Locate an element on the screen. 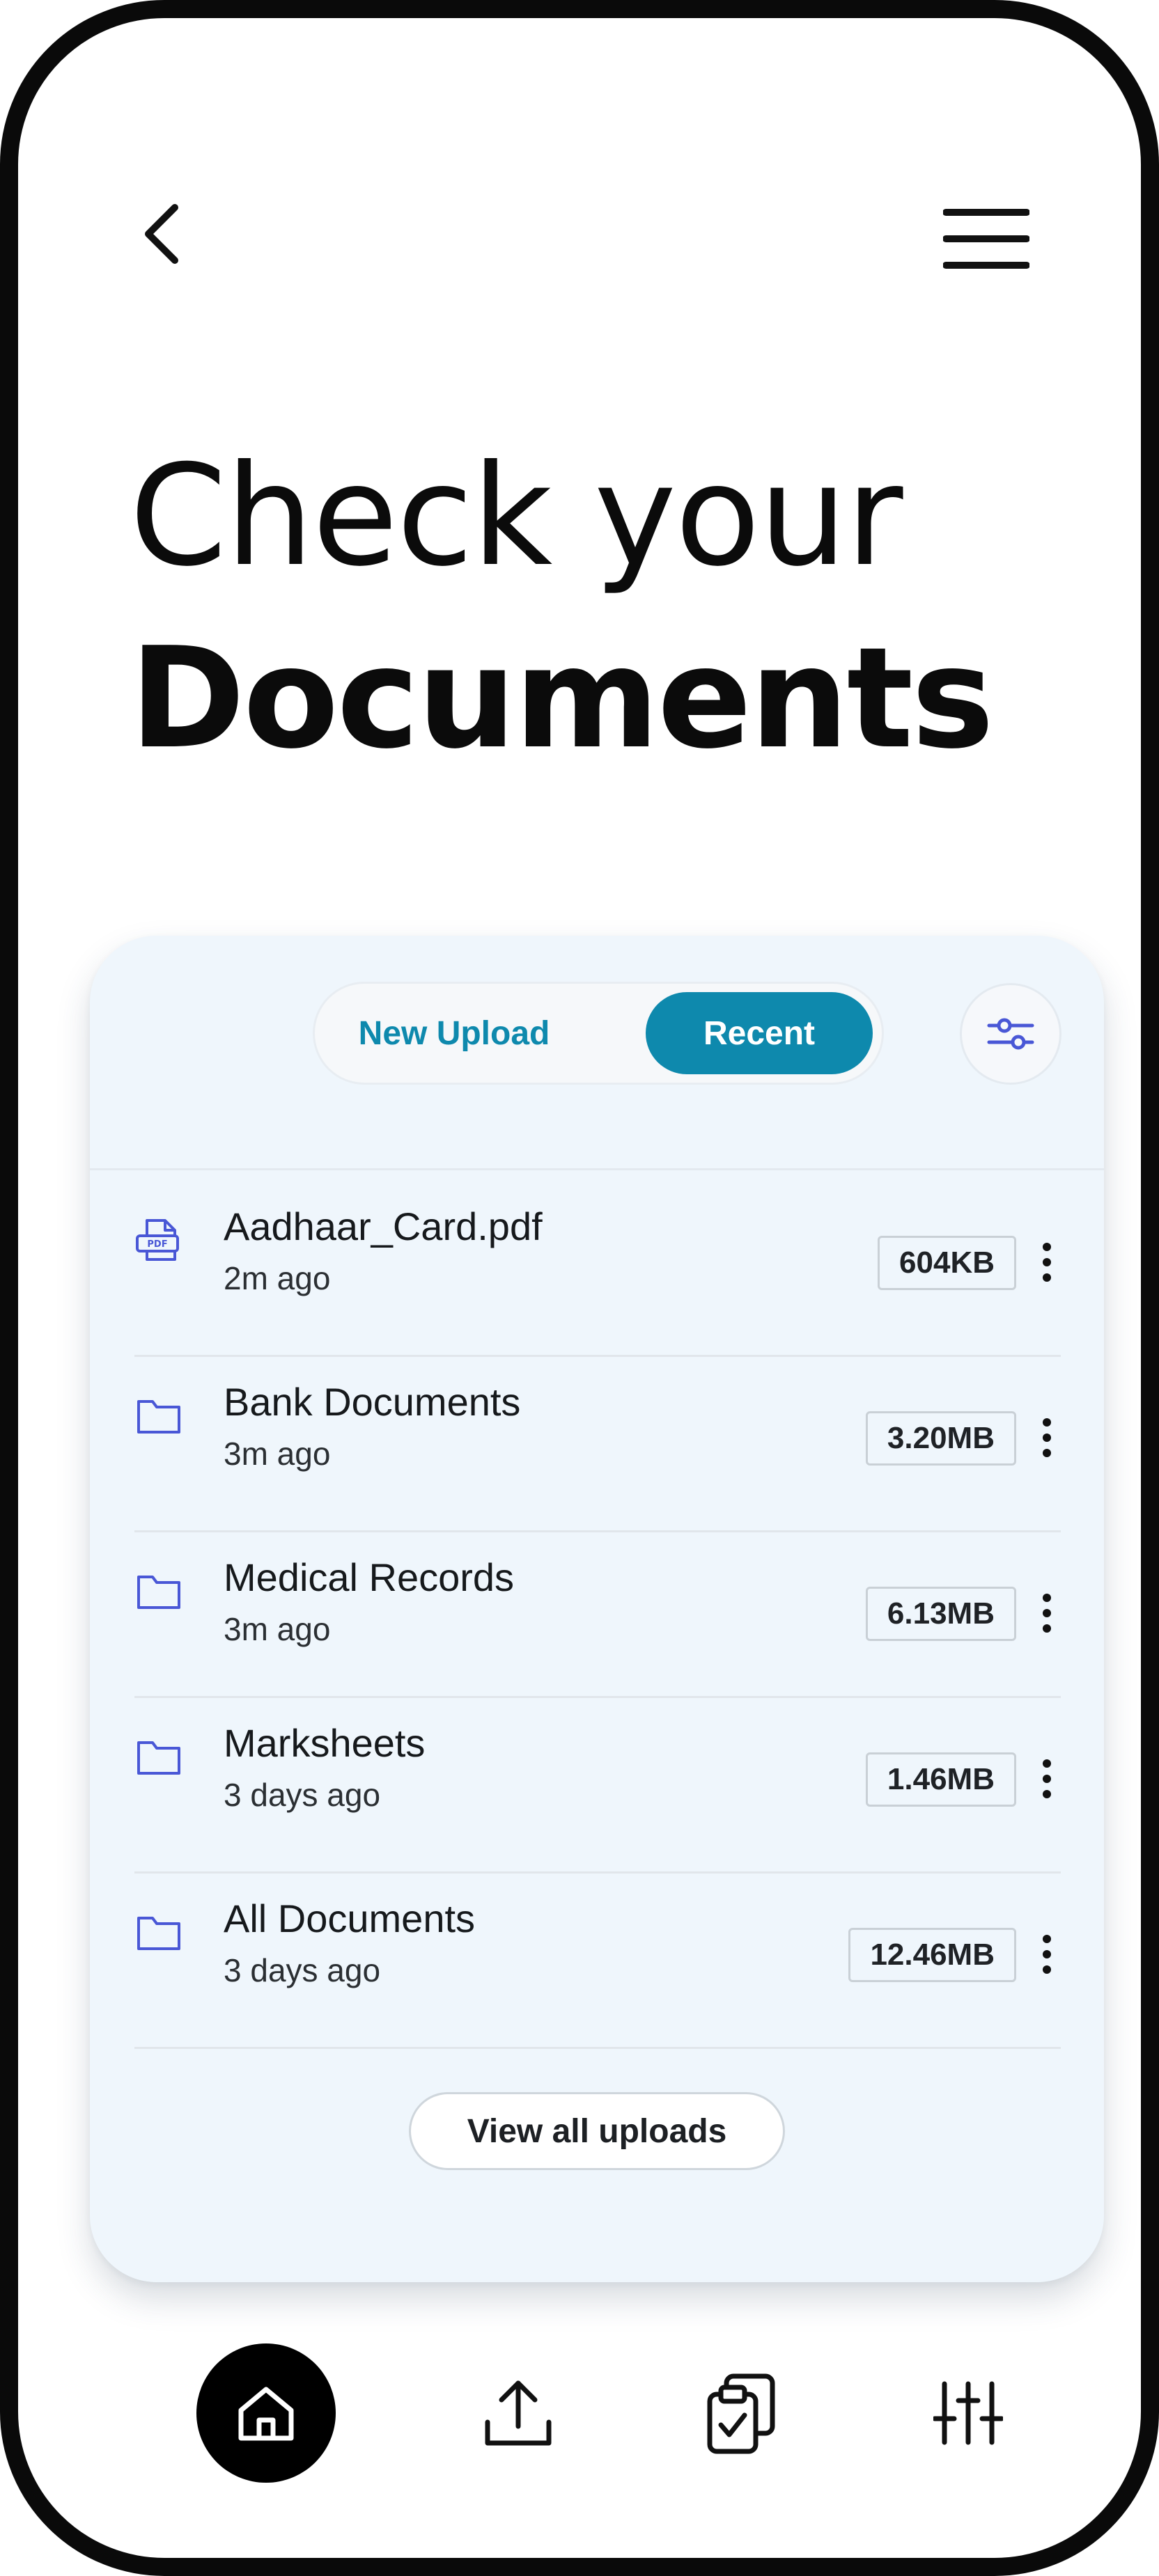 The height and width of the screenshot is (2576, 1159). svg-text: PDF is located at coordinates (157, 1244).